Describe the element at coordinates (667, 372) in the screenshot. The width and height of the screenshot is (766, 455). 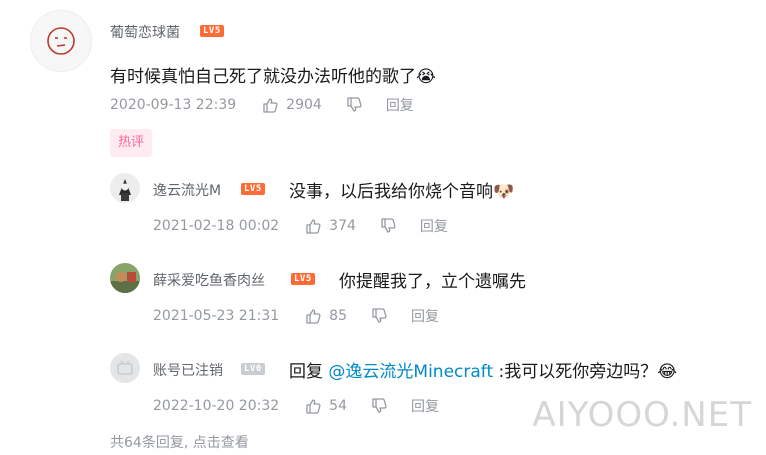
I see `laughing-emoji-icon: 😂` at that location.